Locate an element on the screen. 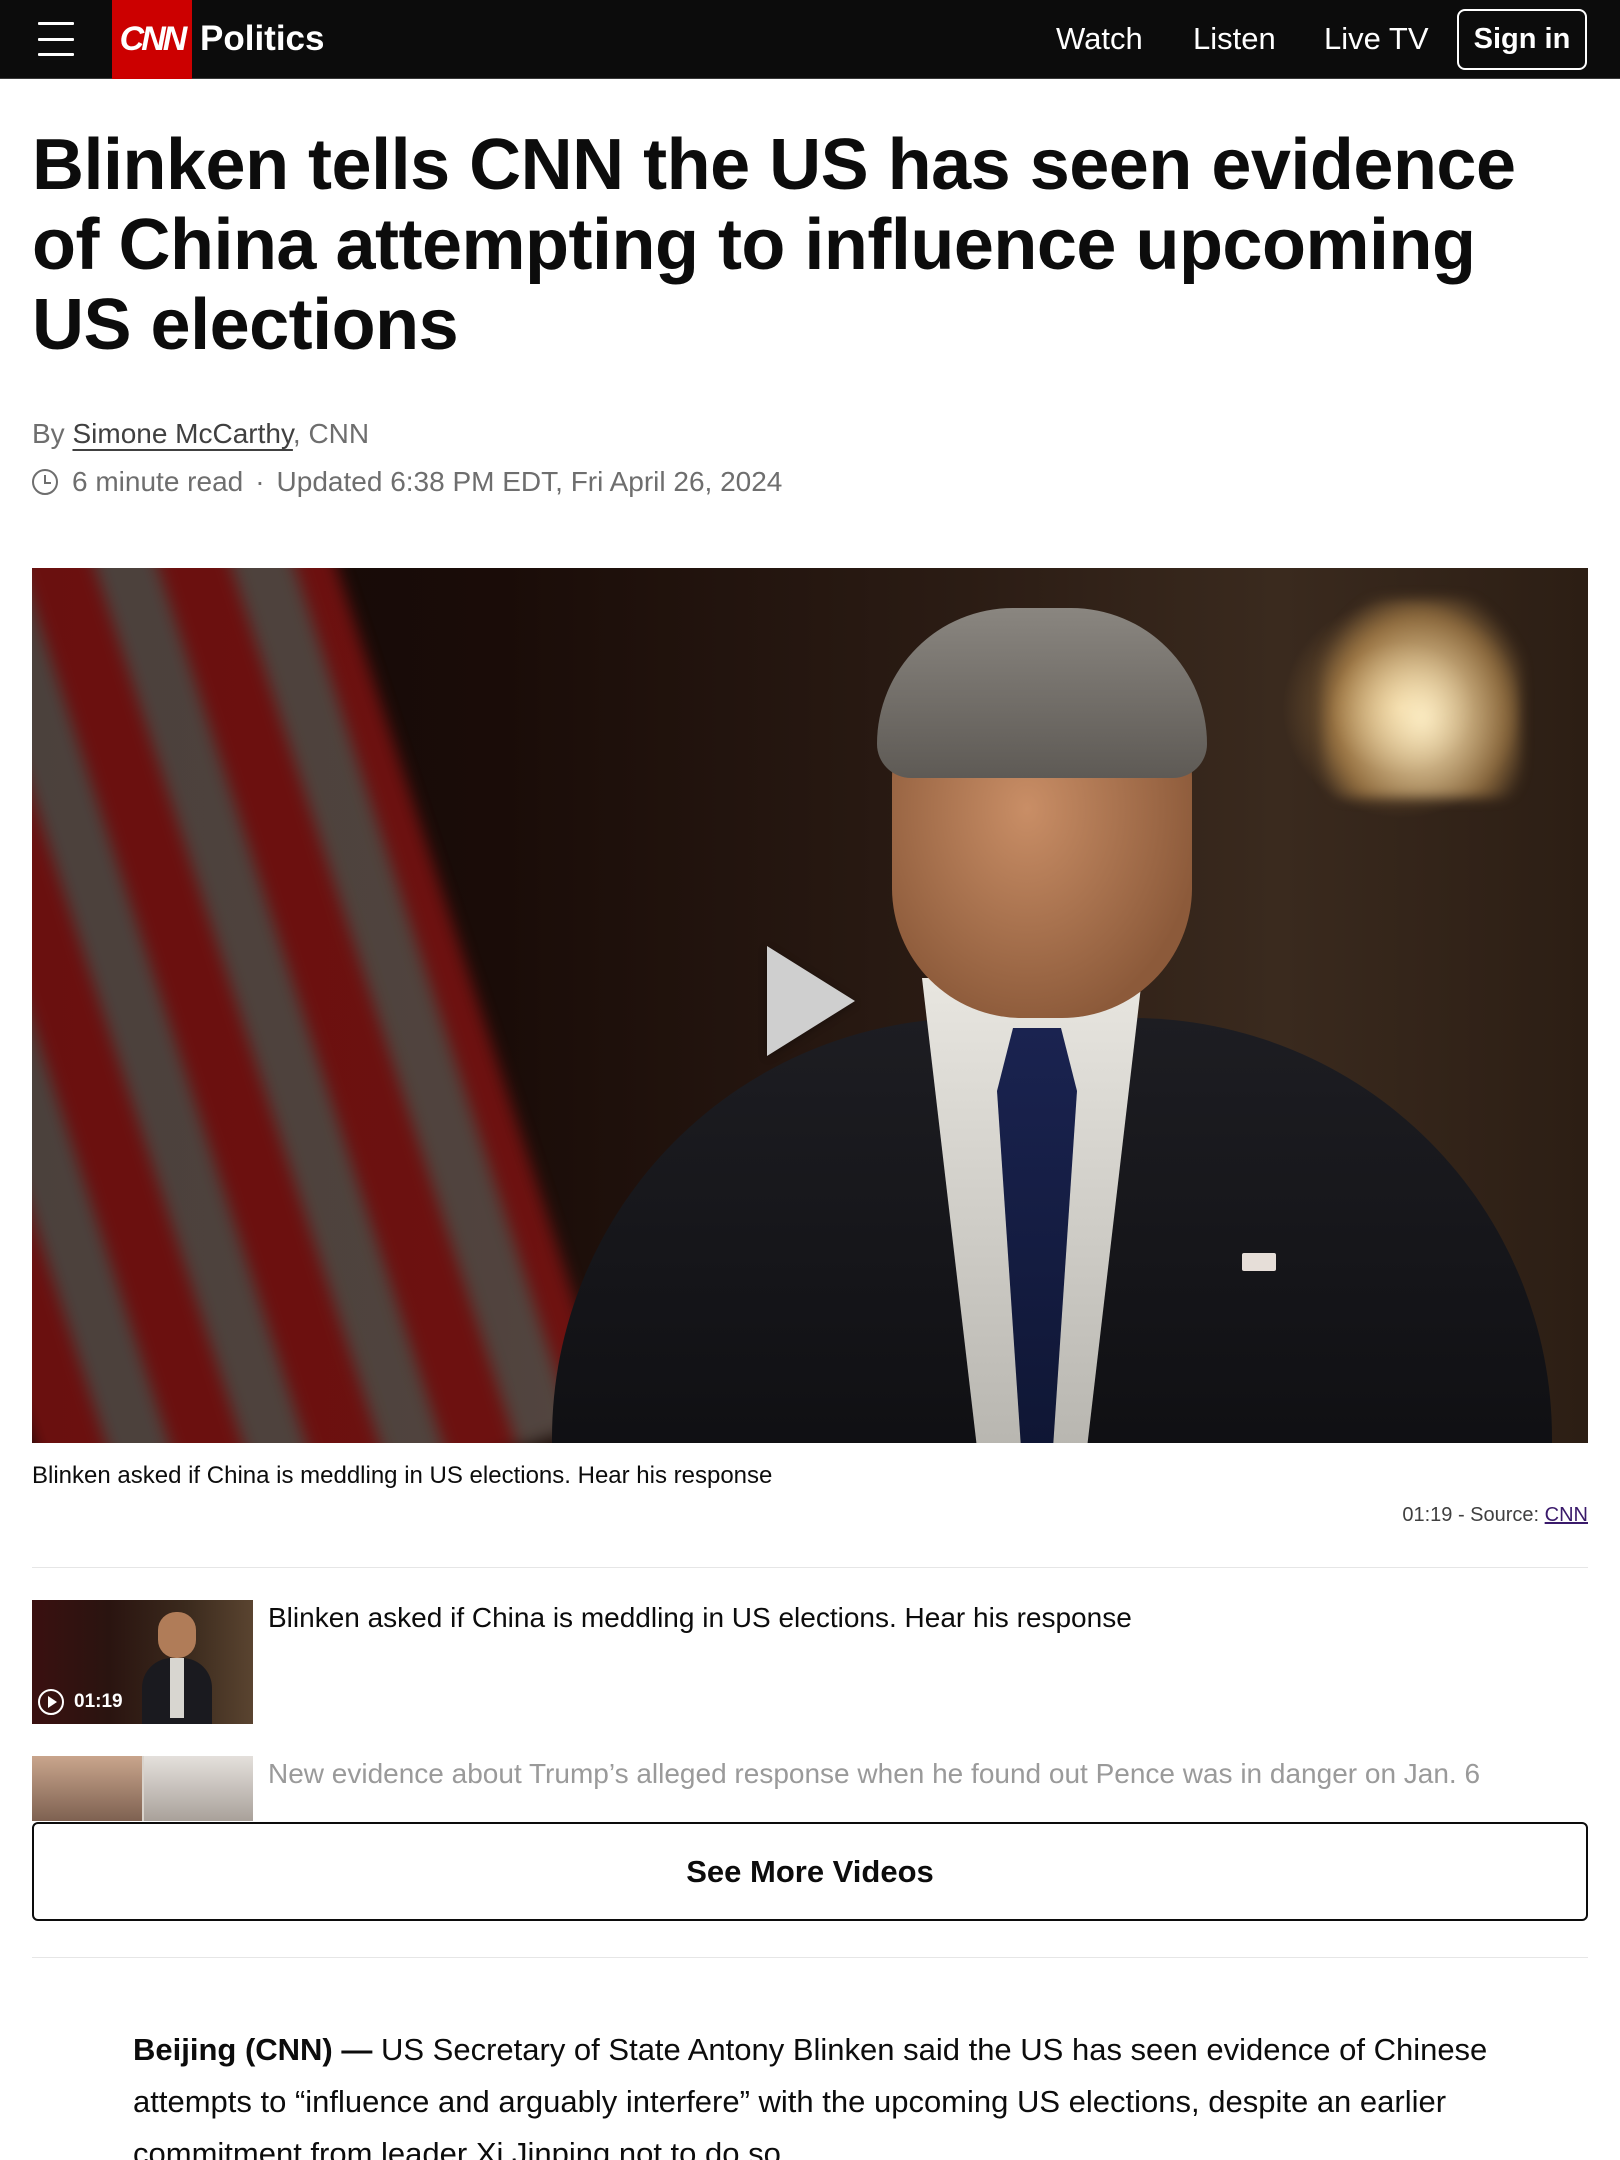 The width and height of the screenshot is (1620, 2160). duration-badge: 01:19 is located at coordinates (80, 1702).